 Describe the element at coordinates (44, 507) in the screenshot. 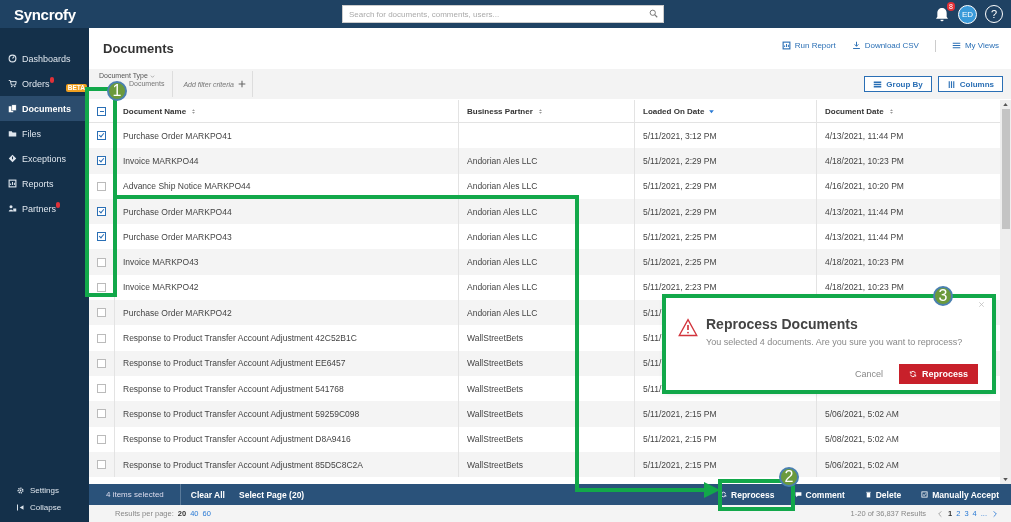

I see `sidebar-link: Collapse` at that location.